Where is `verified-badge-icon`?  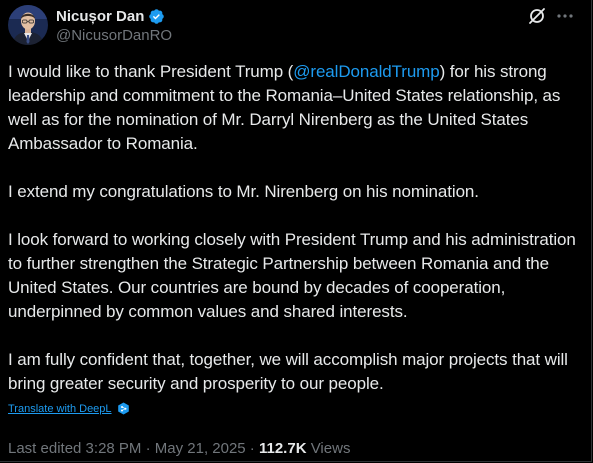
verified-badge-icon is located at coordinates (156, 16).